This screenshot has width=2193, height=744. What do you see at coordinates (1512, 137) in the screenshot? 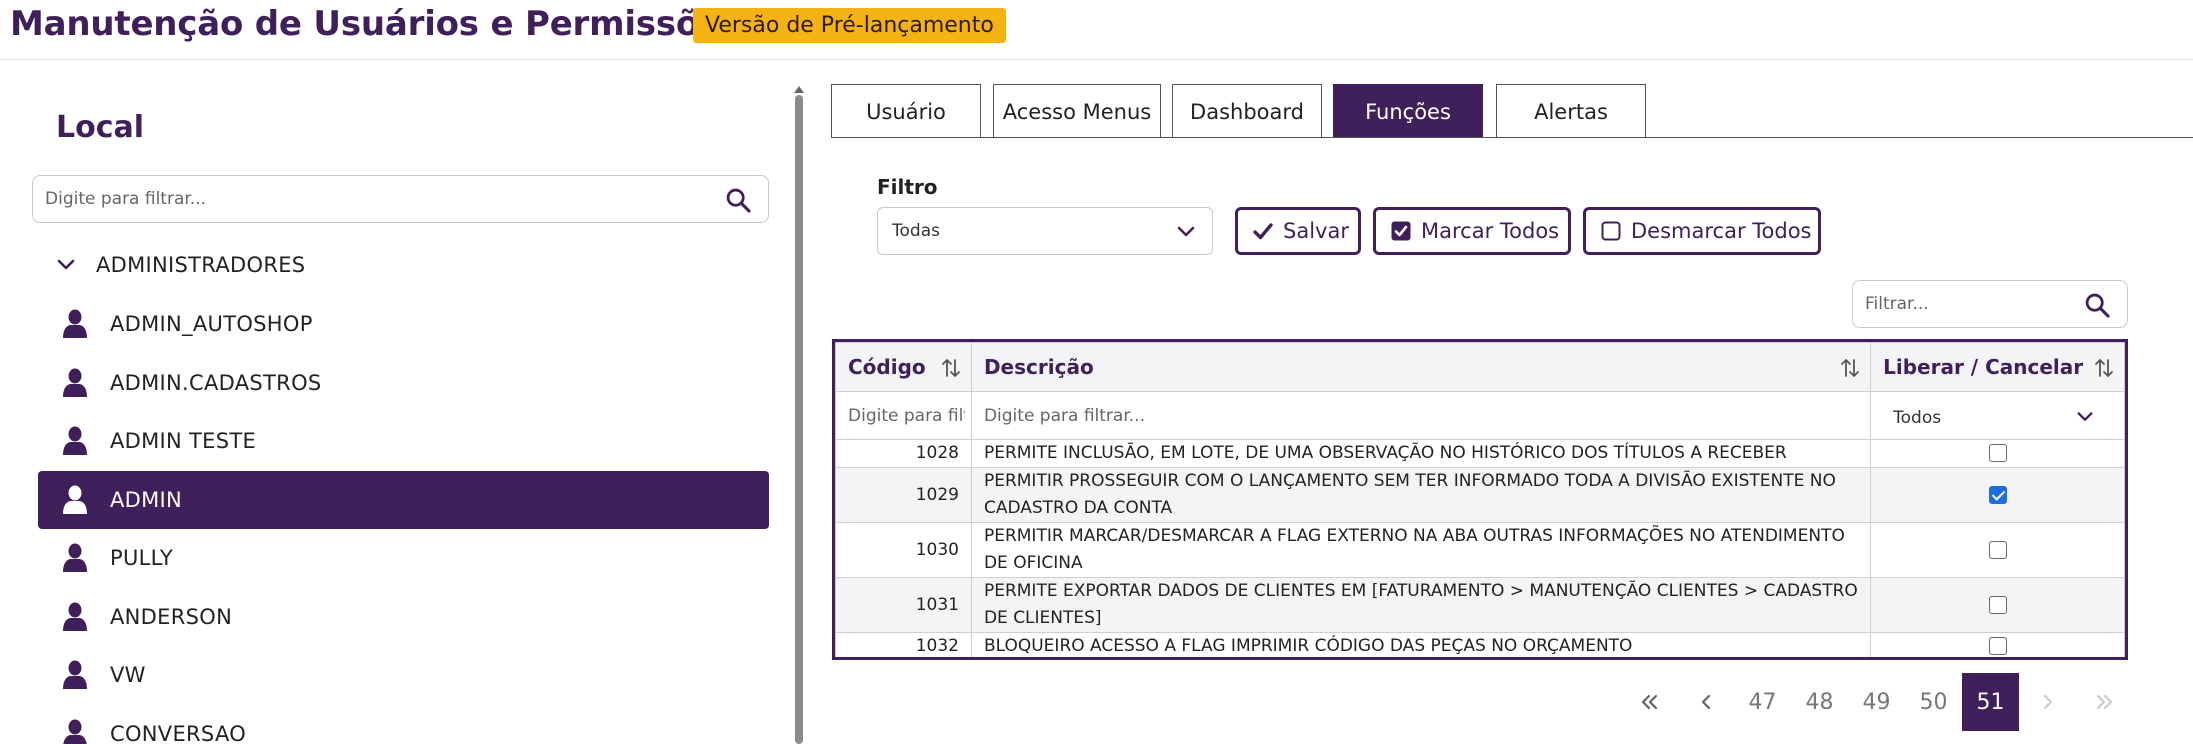
I see `tabs-underline` at bounding box center [1512, 137].